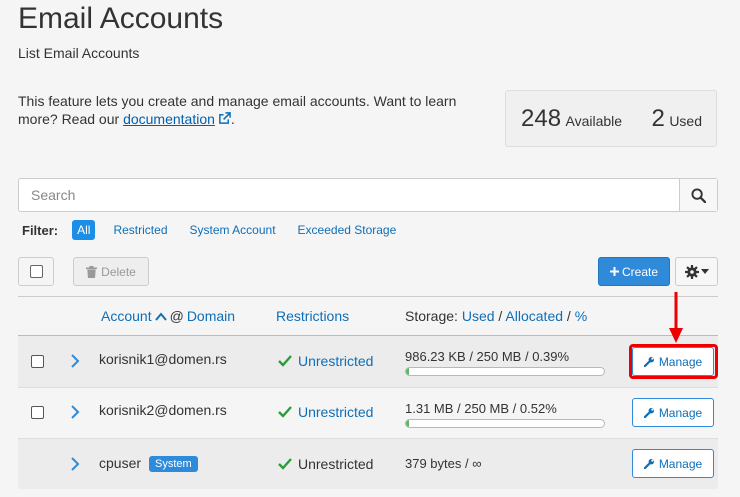 The image size is (740, 497). I want to click on table-top-border, so click(368, 296).